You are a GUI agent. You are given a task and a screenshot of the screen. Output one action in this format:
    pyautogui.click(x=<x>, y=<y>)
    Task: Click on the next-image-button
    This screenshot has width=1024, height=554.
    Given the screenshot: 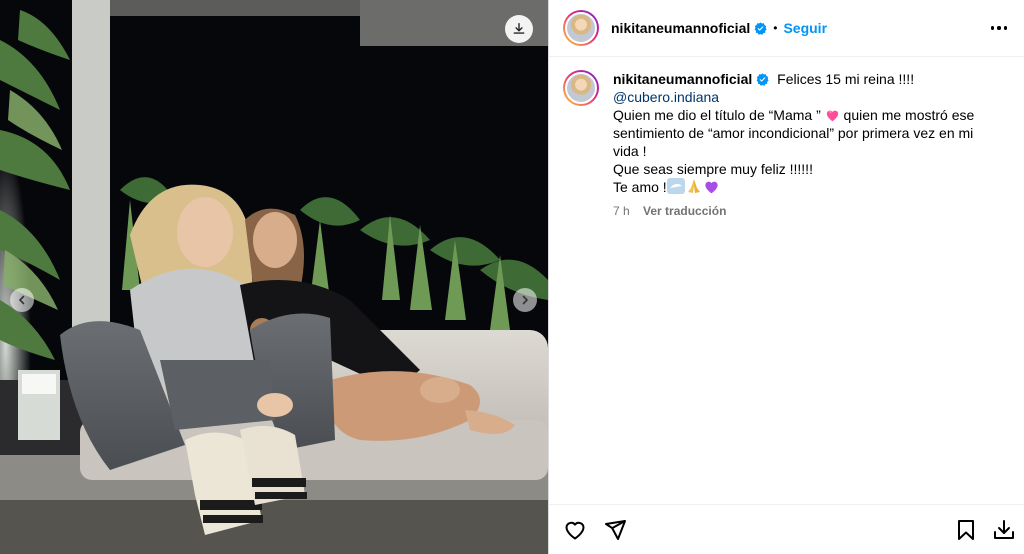 What is the action you would take?
    pyautogui.click(x=525, y=300)
    